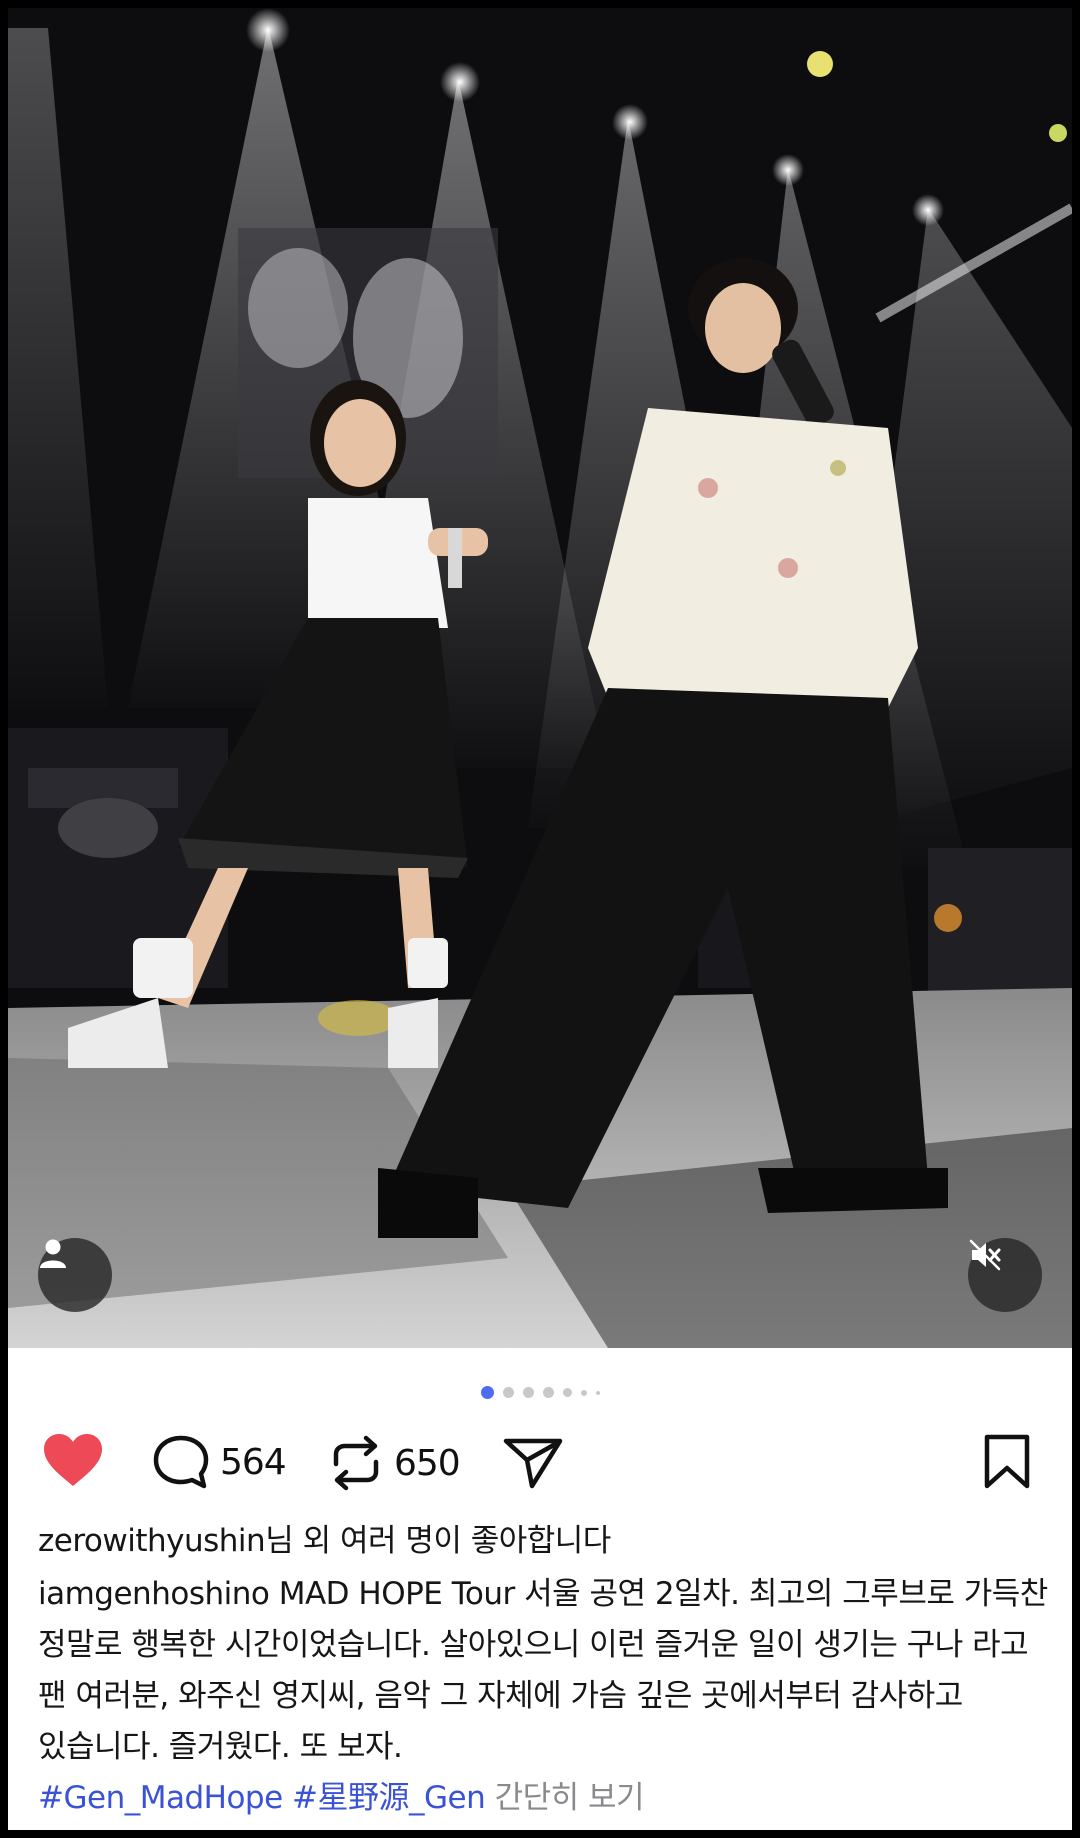 The height and width of the screenshot is (1838, 1080). I want to click on collapse-link: 간단히 보기, so click(570, 1798).